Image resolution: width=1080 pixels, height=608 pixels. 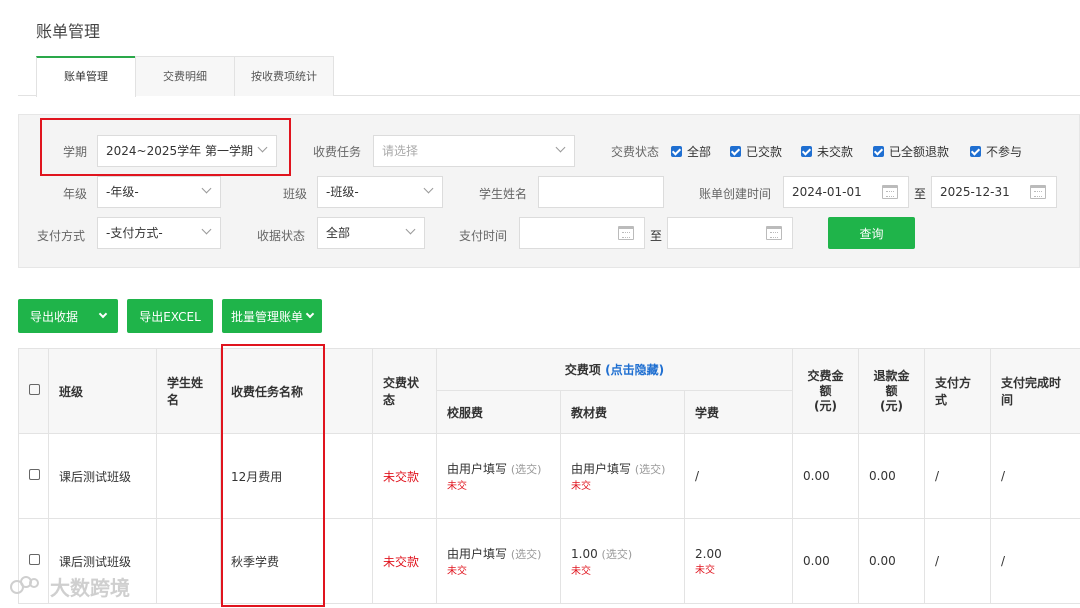 I want to click on books-state: 未交, so click(x=581, y=486).